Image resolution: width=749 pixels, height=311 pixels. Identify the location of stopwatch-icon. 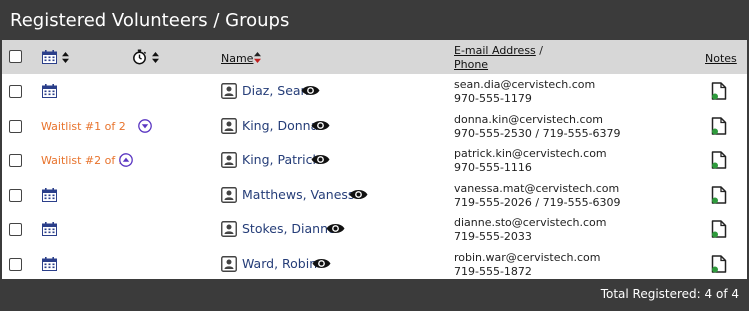
(139, 57).